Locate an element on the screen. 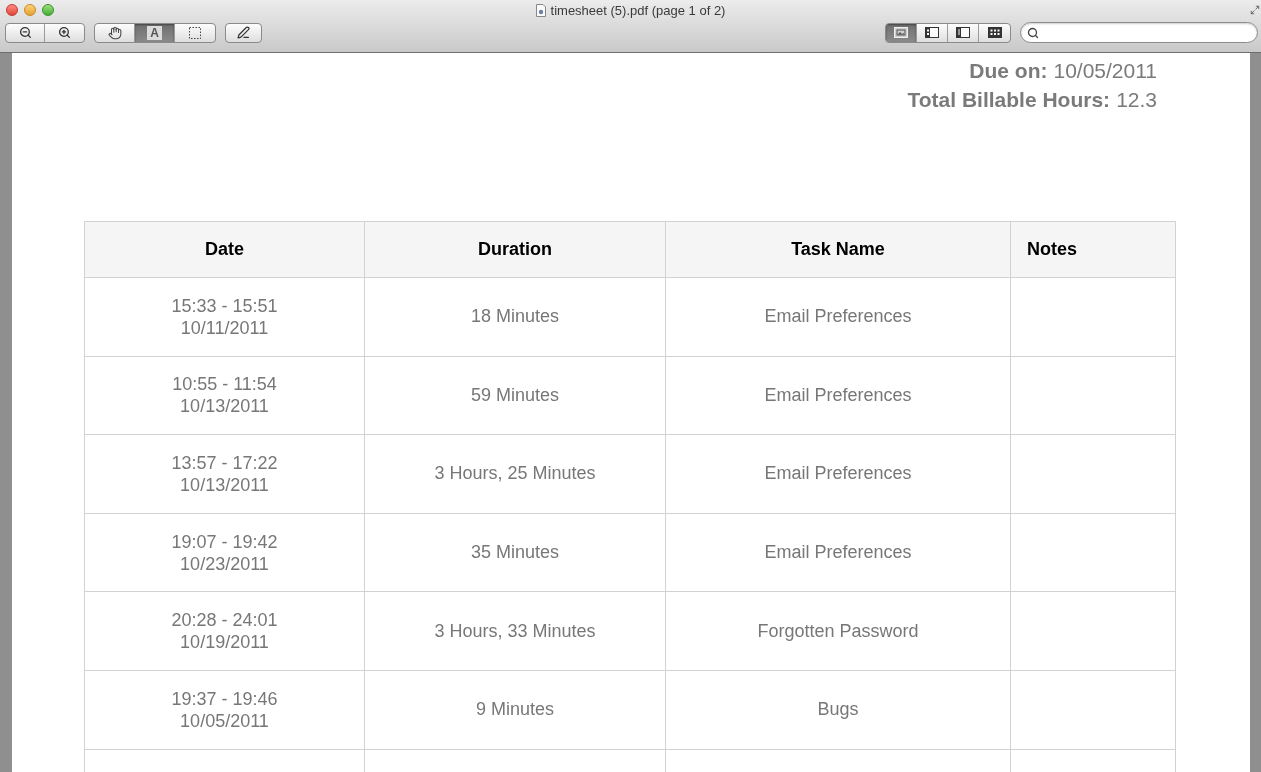  window-title: timesheet (5).pdf (page 1 of 2) is located at coordinates (638, 10).